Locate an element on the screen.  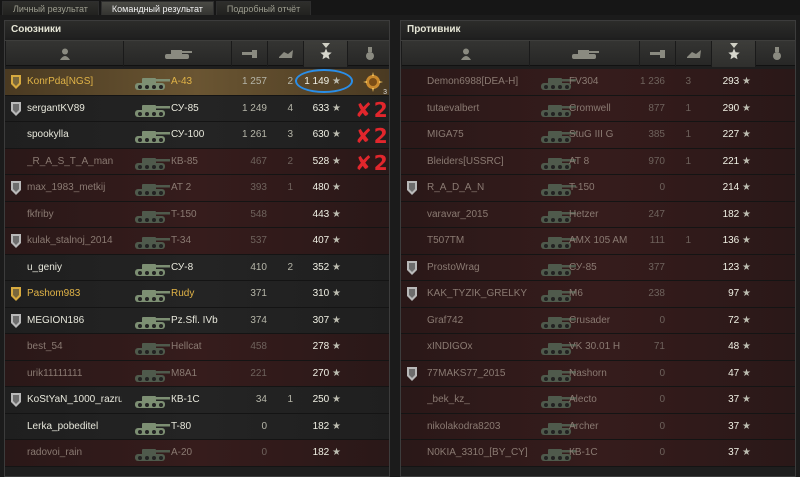
player-name: ProstoWrag is located at coordinates (477, 268).